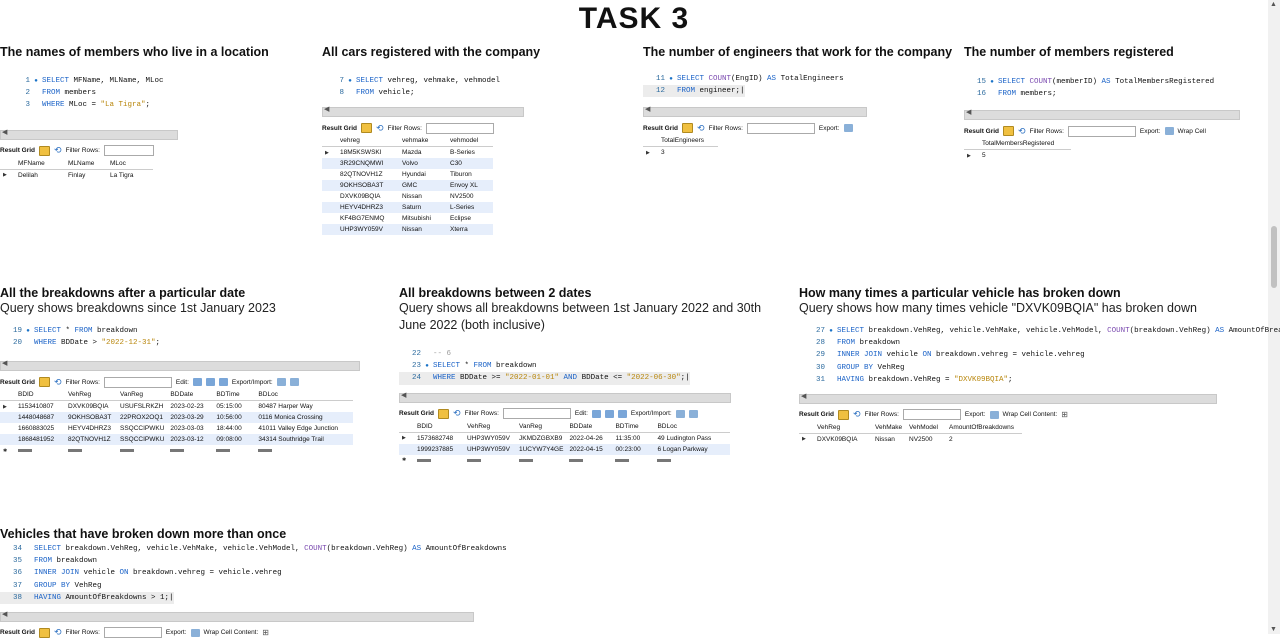 The image size is (1280, 640). What do you see at coordinates (423, 153) in the screenshot?
I see `table-cell: Mazda` at bounding box center [423, 153].